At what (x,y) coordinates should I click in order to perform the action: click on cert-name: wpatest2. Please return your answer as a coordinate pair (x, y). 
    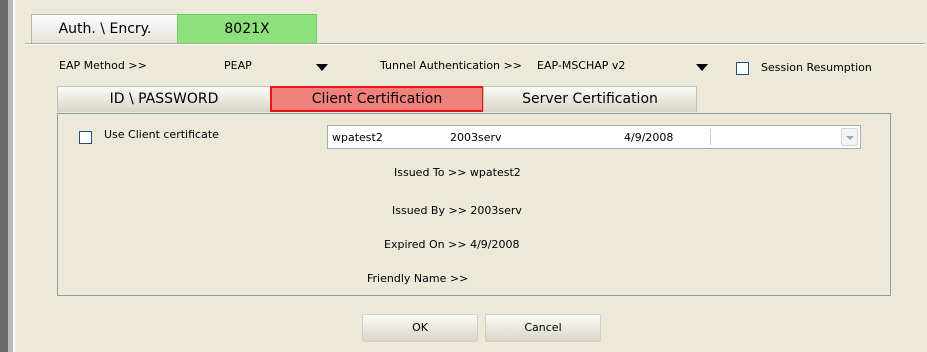
    Looking at the image, I should click on (357, 137).